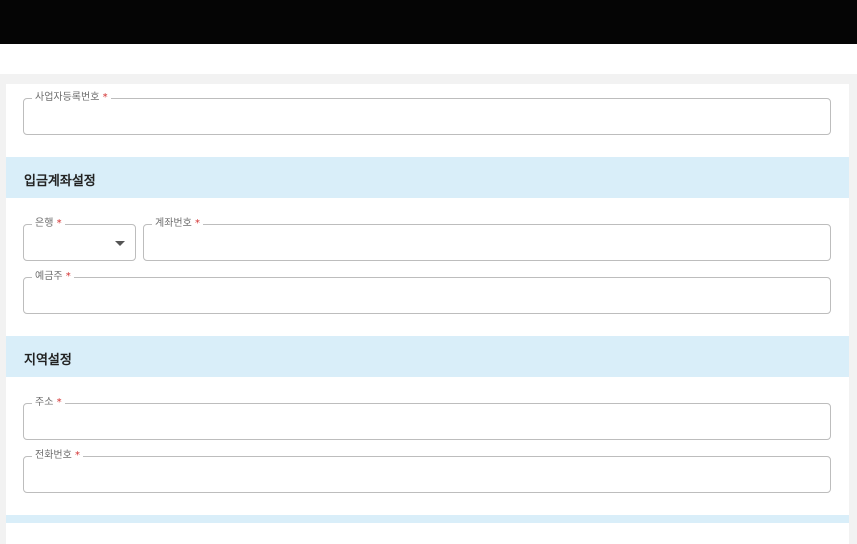 Image resolution: width=857 pixels, height=544 pixels. What do you see at coordinates (428, 22) in the screenshot?
I see `top-app-bar` at bounding box center [428, 22].